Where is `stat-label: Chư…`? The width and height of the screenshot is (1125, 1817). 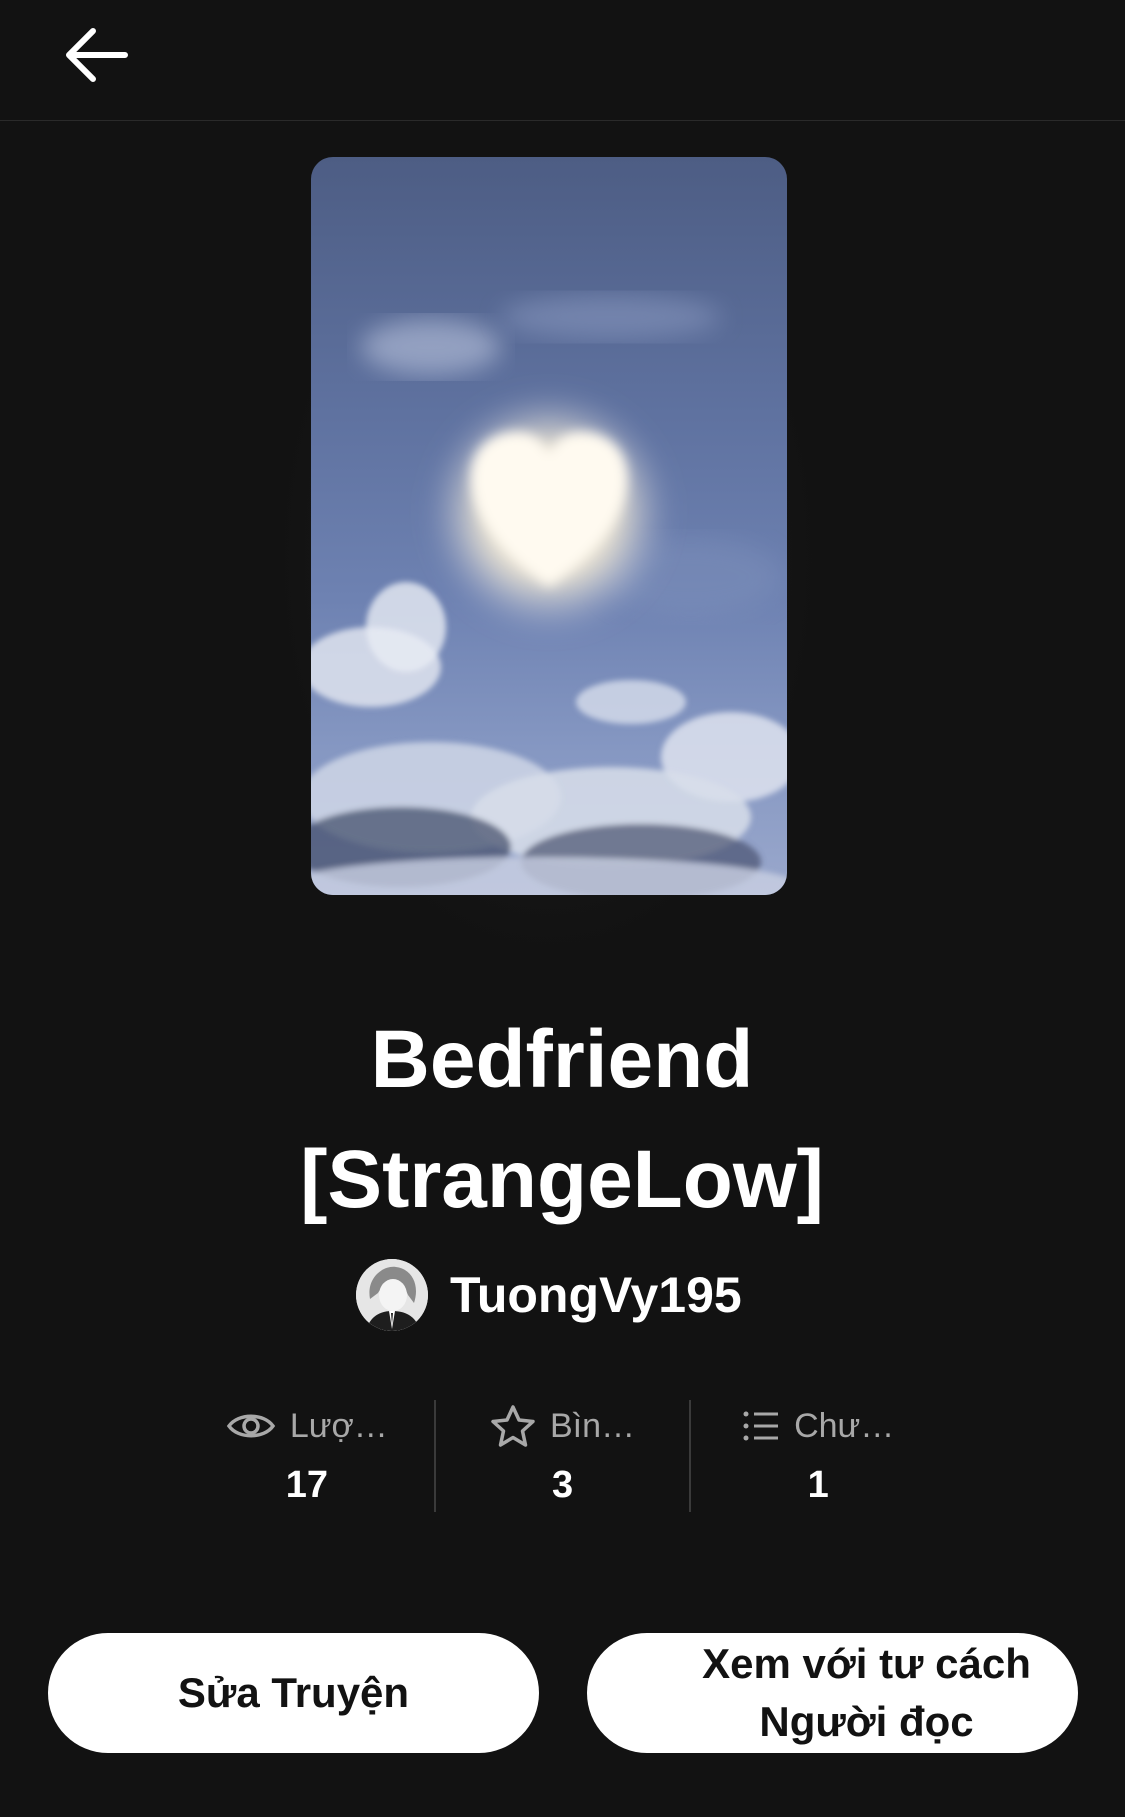 stat-label: Chư… is located at coordinates (844, 1425).